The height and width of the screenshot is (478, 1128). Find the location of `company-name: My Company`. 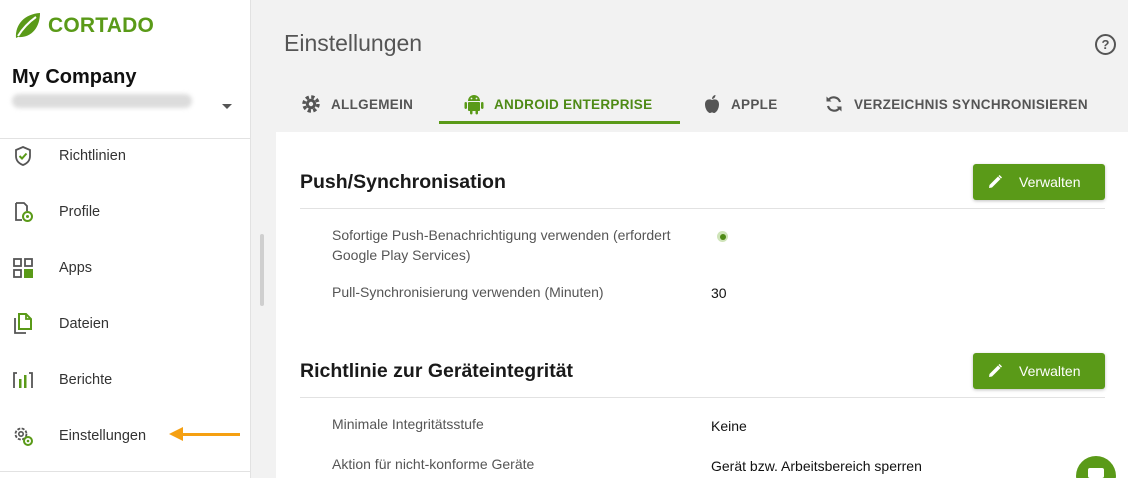

company-name: My Company is located at coordinates (74, 77).